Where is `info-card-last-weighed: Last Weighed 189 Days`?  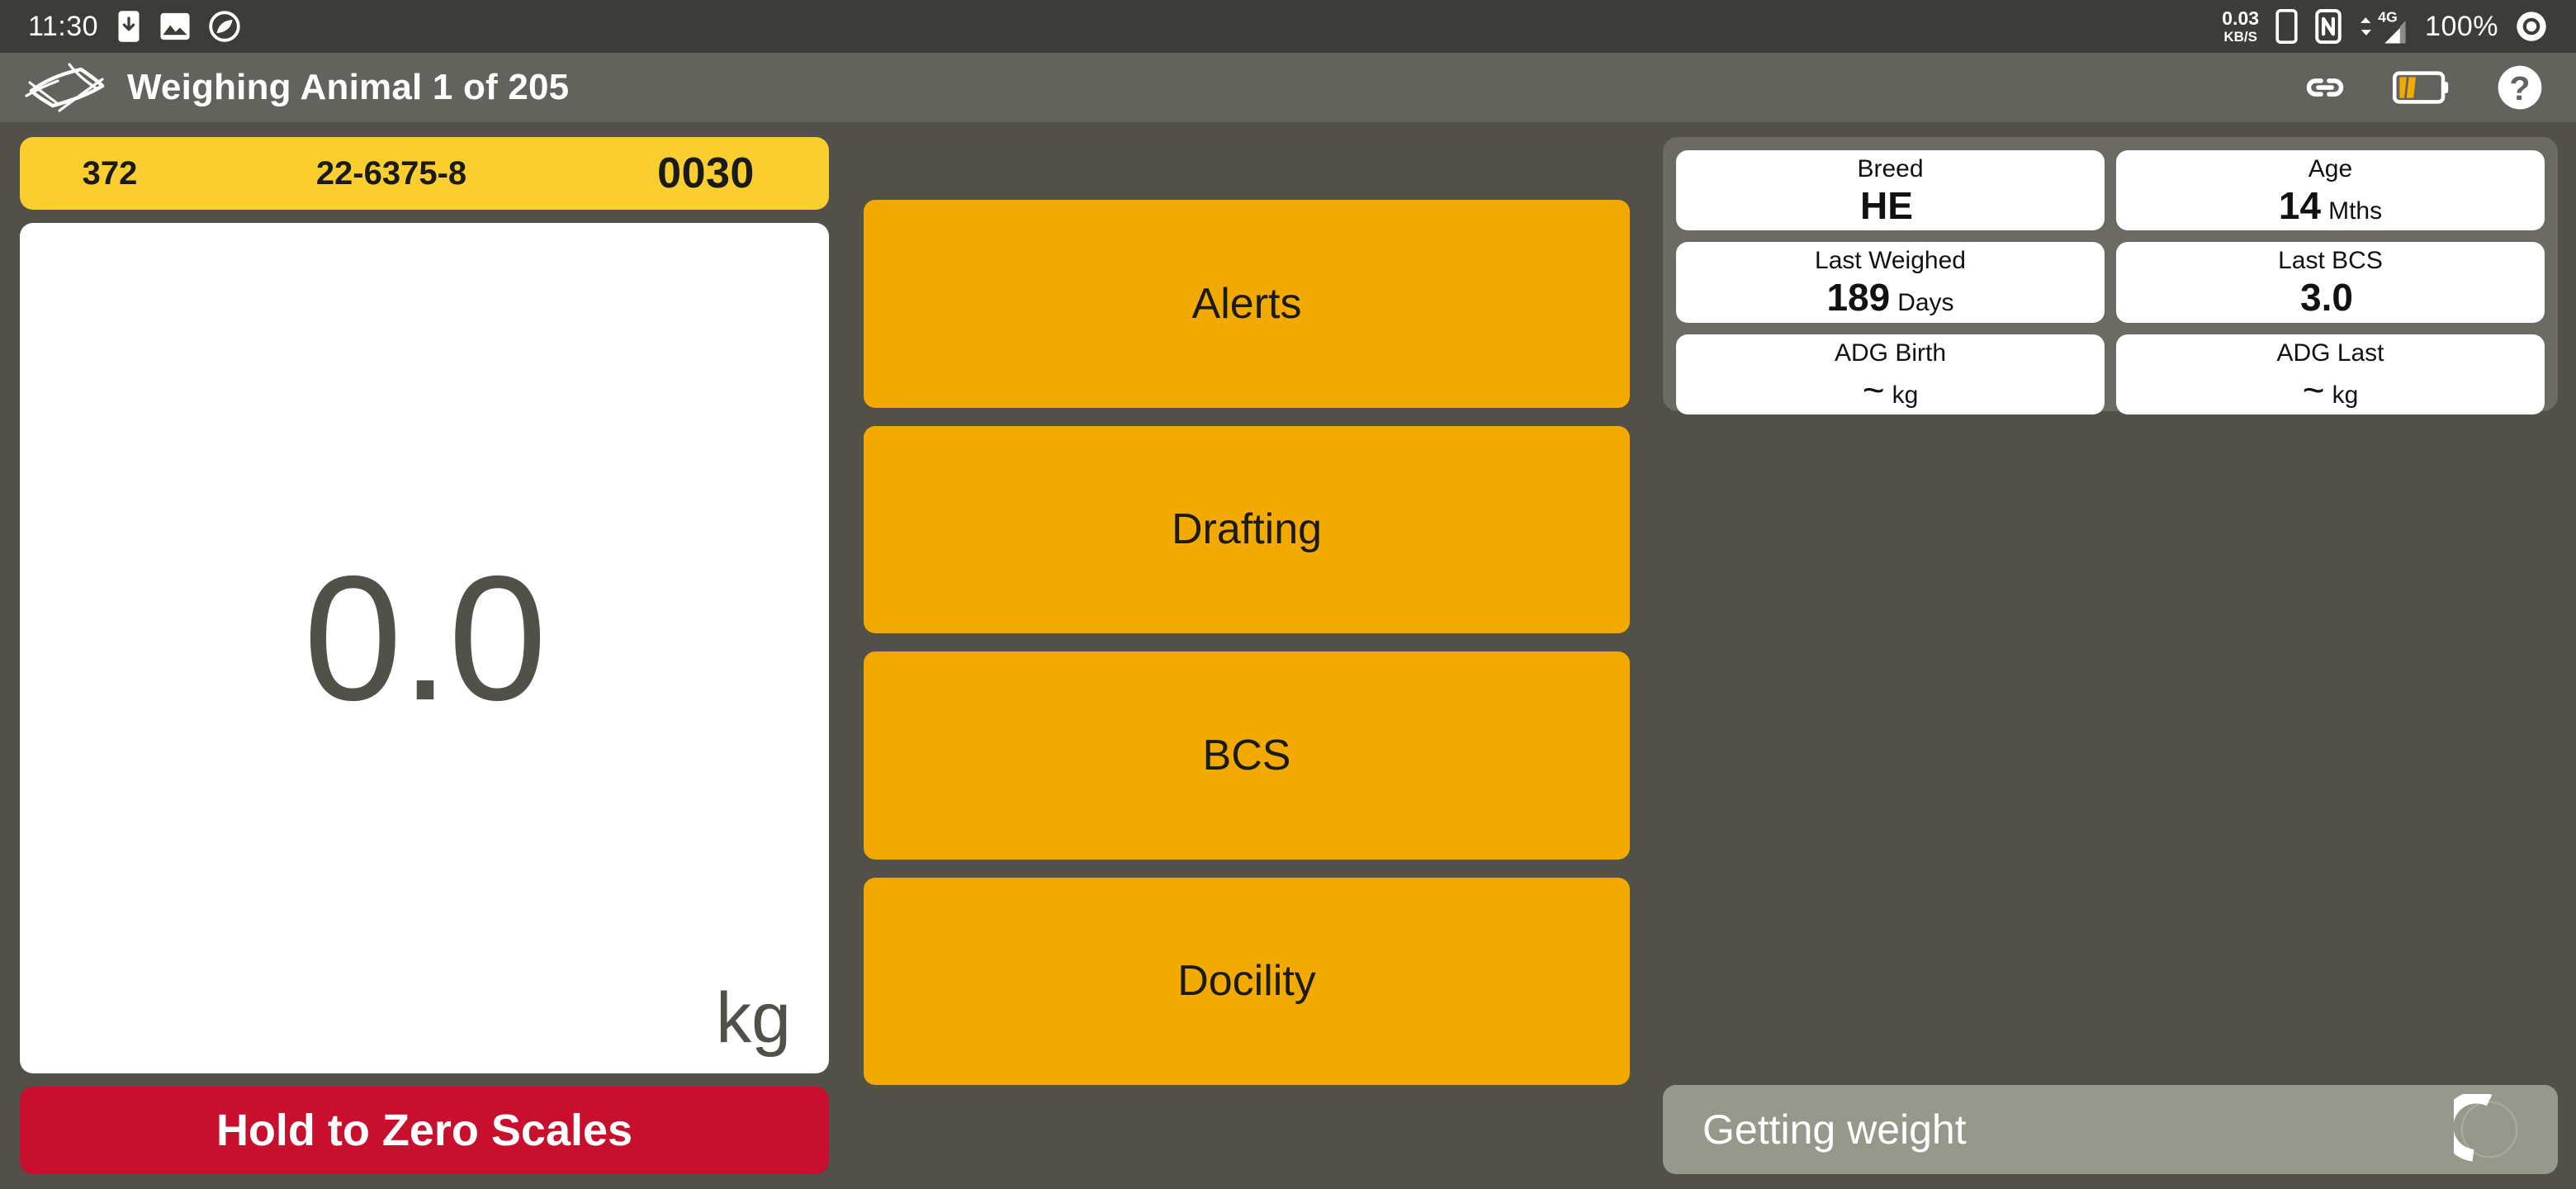
info-card-last-weighed: Last Weighed 189 Days is located at coordinates (1890, 282).